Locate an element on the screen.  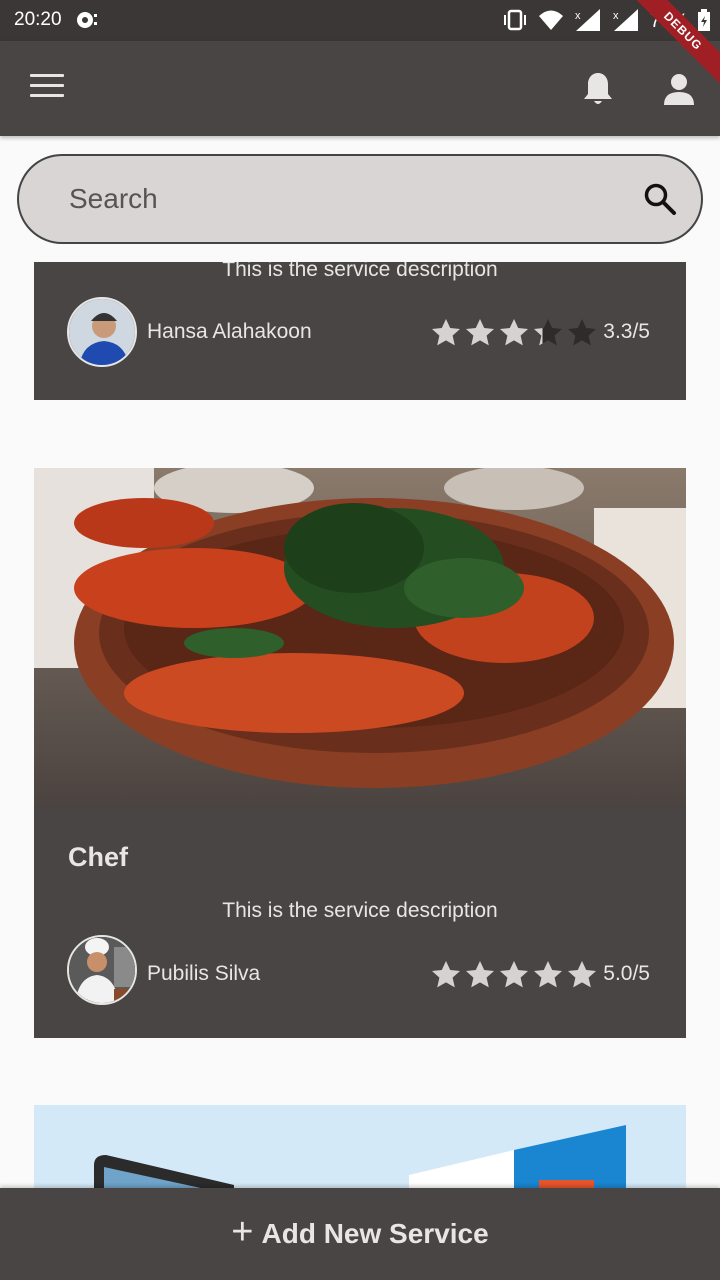
app-bar is located at coordinates (360, 88).